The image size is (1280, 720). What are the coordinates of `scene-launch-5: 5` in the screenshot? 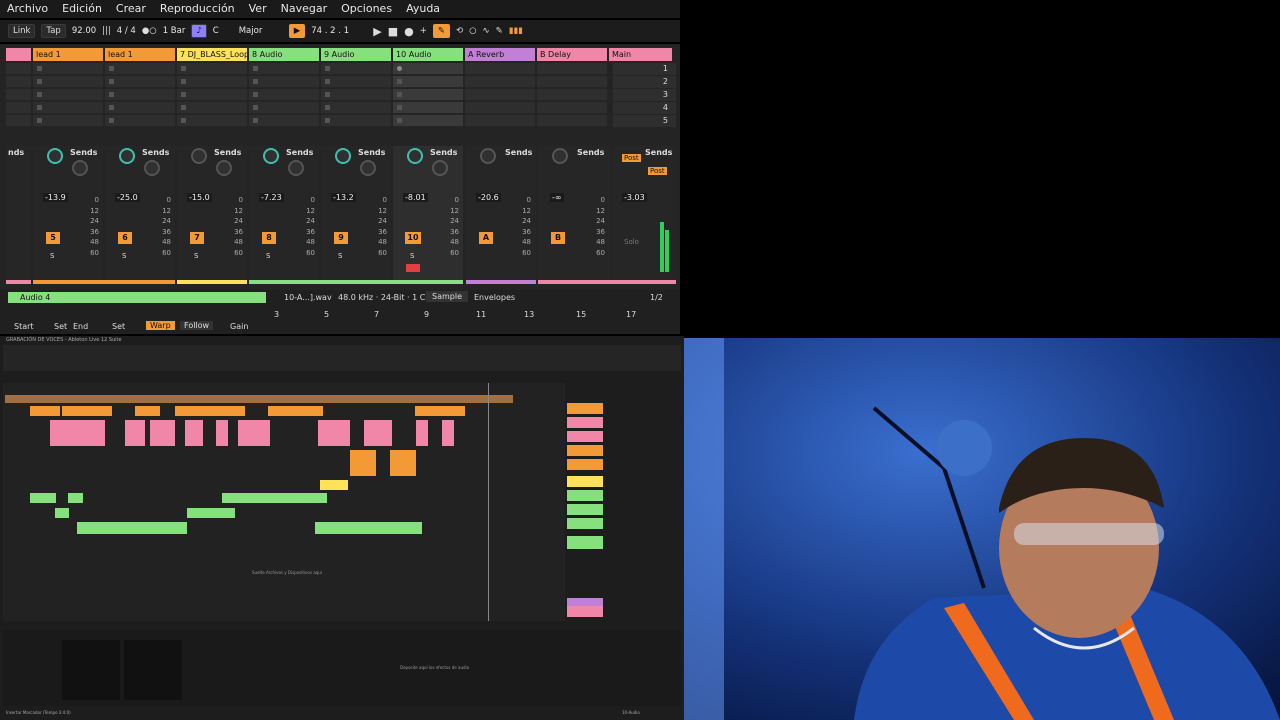 It's located at (644, 121).